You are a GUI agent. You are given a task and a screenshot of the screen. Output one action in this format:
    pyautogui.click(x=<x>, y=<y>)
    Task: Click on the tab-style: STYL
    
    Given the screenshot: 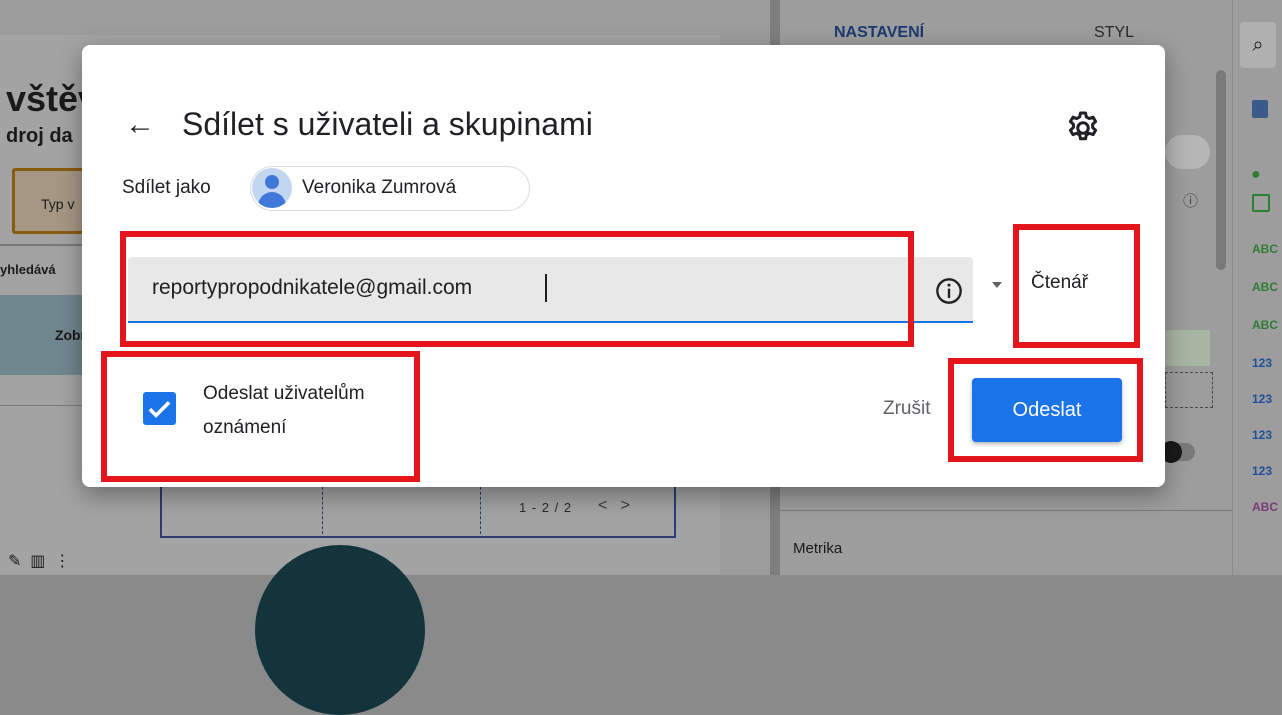 What is the action you would take?
    pyautogui.click(x=1114, y=32)
    